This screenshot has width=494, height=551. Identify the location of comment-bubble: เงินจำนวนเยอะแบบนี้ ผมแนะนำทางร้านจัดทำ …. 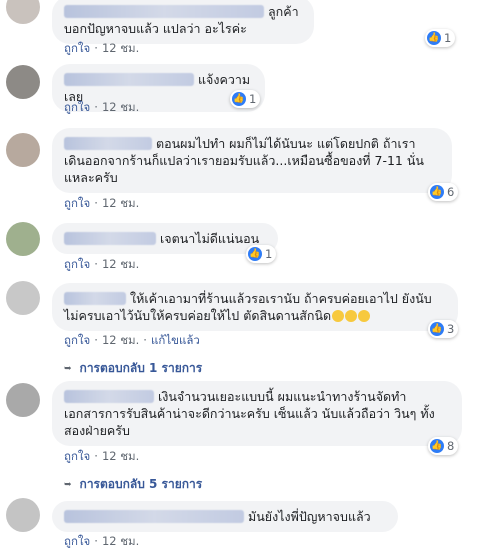
(257, 413).